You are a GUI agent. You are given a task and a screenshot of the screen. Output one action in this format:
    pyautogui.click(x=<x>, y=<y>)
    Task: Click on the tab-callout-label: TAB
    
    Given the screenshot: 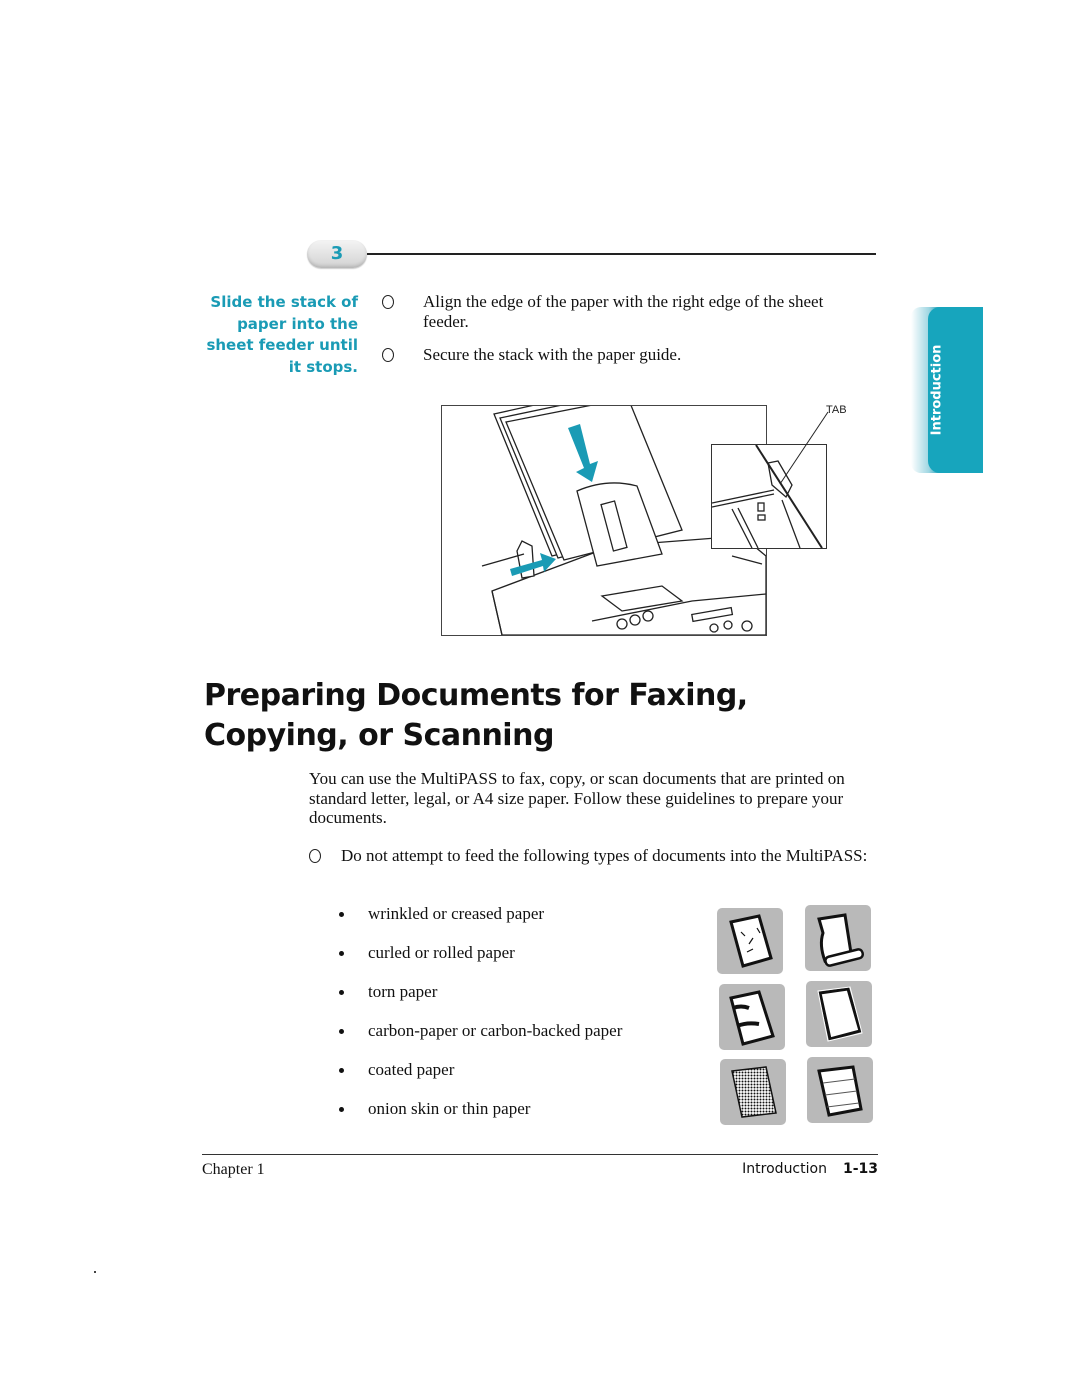 What is the action you would take?
    pyautogui.click(x=836, y=410)
    